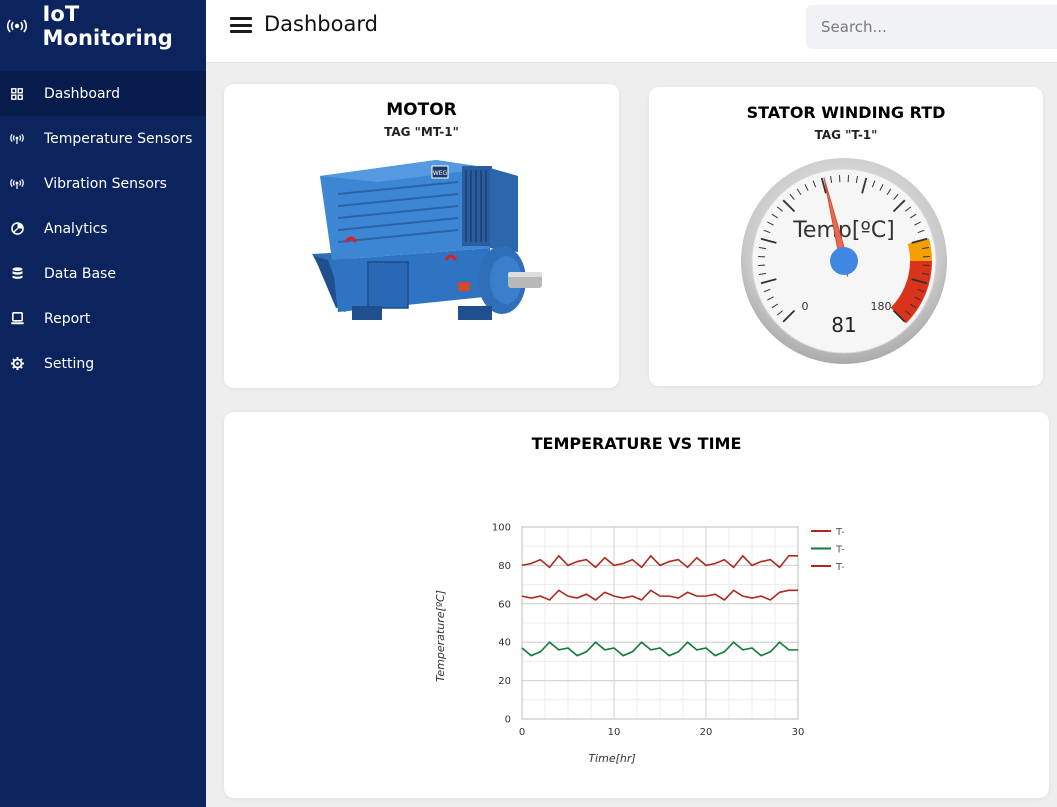 This screenshot has width=1057, height=807. I want to click on gear-icon, so click(17, 364).